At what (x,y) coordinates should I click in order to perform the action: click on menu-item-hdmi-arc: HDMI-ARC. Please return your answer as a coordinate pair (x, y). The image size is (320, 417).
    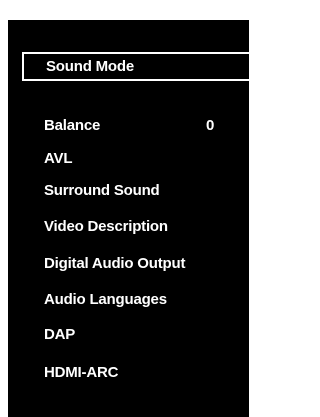
    Looking at the image, I should click on (128, 373).